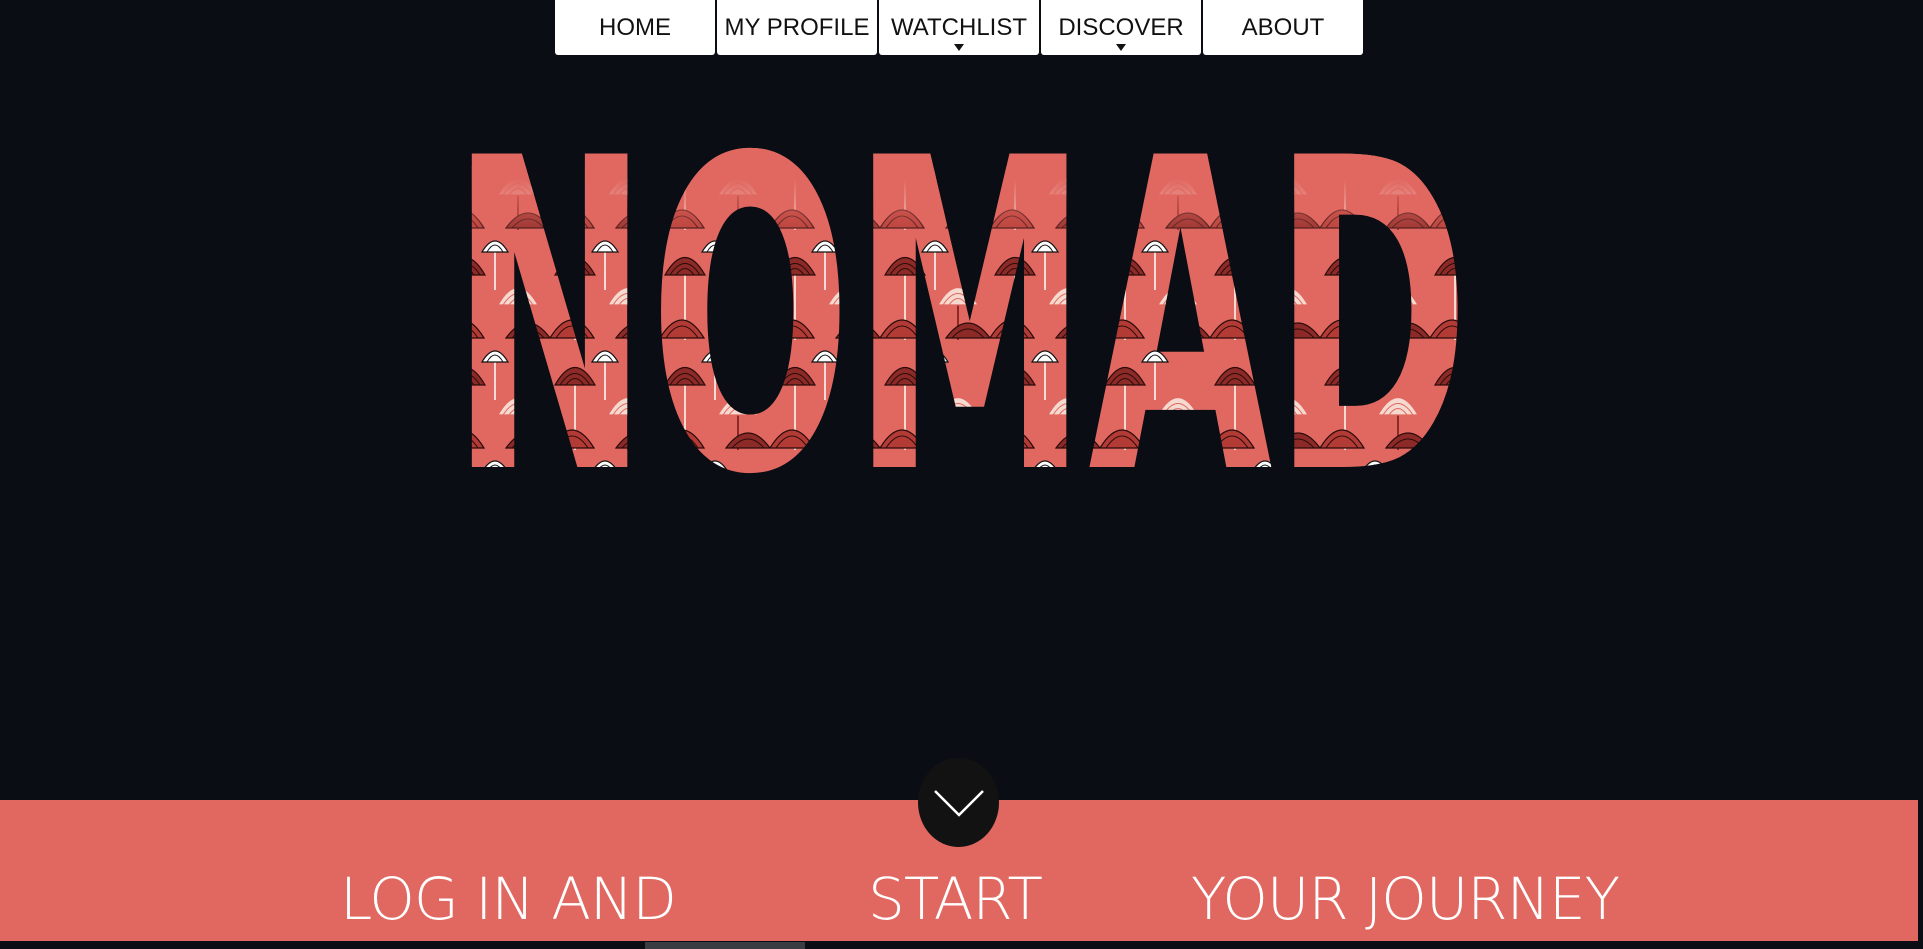  I want to click on cta-text-login: LOG IN AND, so click(508, 899).